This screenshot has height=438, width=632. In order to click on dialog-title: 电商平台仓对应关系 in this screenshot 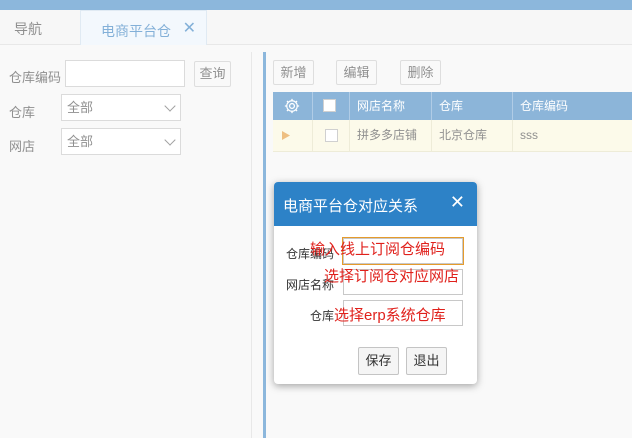, I will do `click(351, 206)`.